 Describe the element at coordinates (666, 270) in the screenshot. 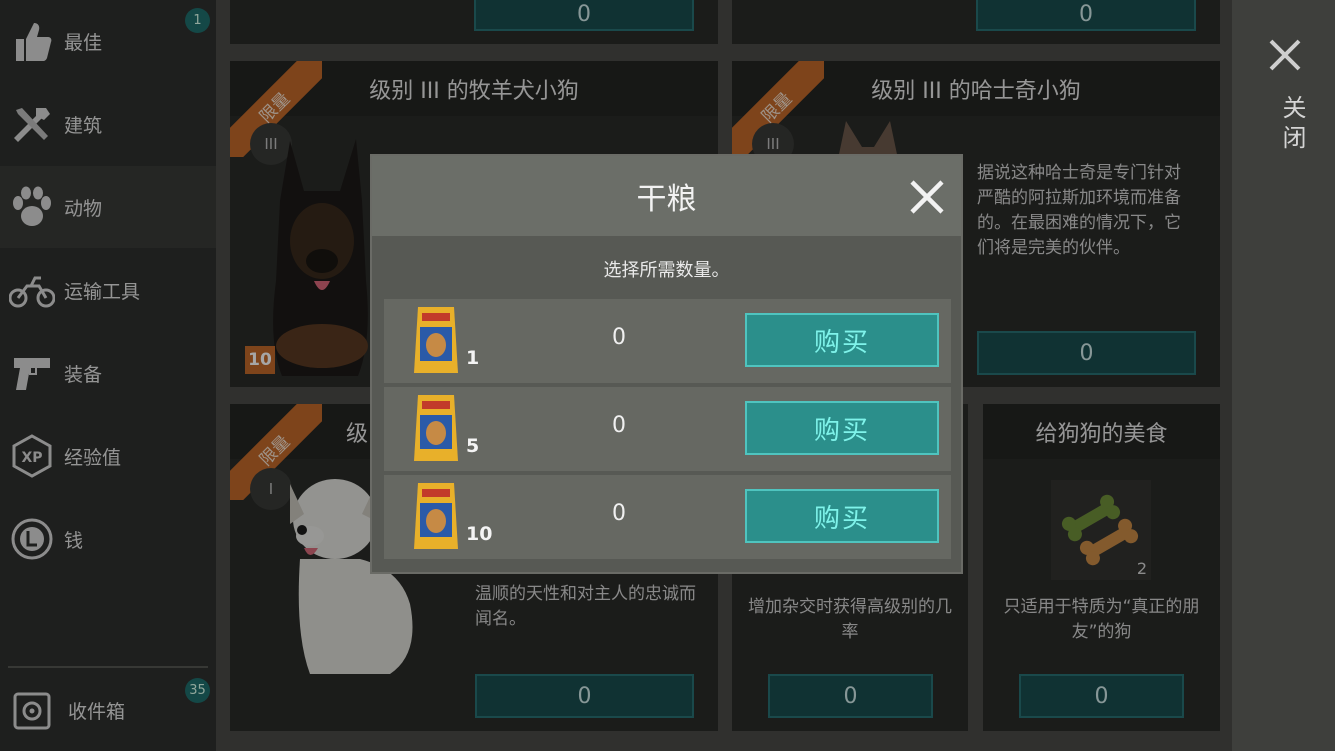

I see `dialog-subtitle: 选择所需数量。` at that location.